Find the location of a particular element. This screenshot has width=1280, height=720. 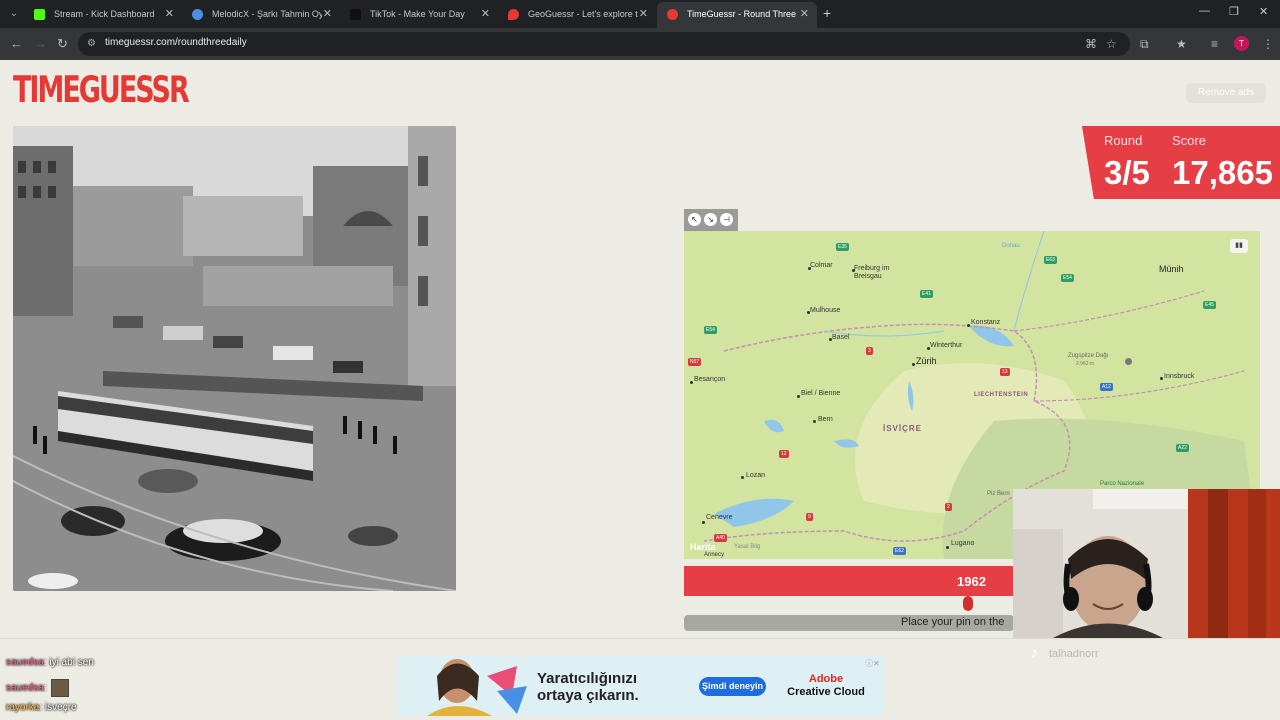

city-colmar: Colmar is located at coordinates (821, 265).